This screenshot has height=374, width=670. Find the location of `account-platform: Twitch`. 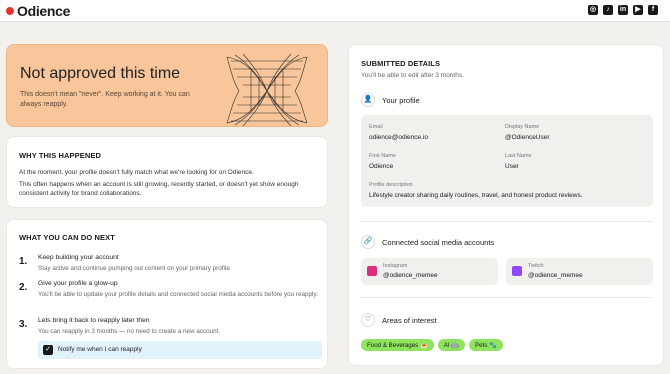

account-platform: Twitch is located at coordinates (536, 266).